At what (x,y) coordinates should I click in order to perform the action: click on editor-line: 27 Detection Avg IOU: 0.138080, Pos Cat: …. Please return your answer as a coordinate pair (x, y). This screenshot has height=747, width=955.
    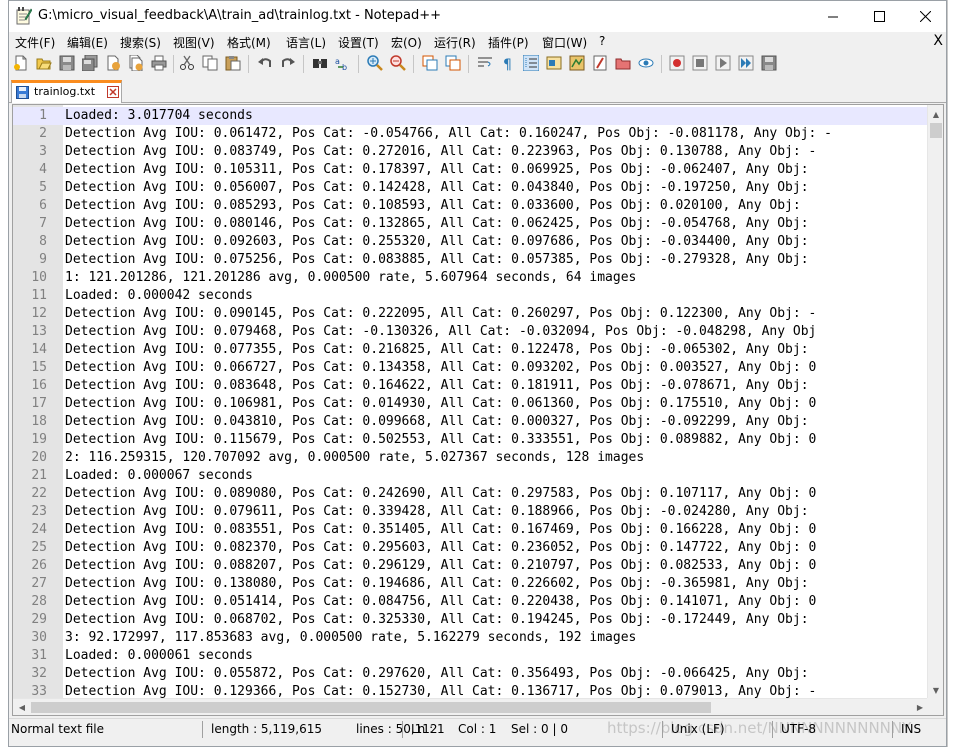
    Looking at the image, I should click on (471, 584).